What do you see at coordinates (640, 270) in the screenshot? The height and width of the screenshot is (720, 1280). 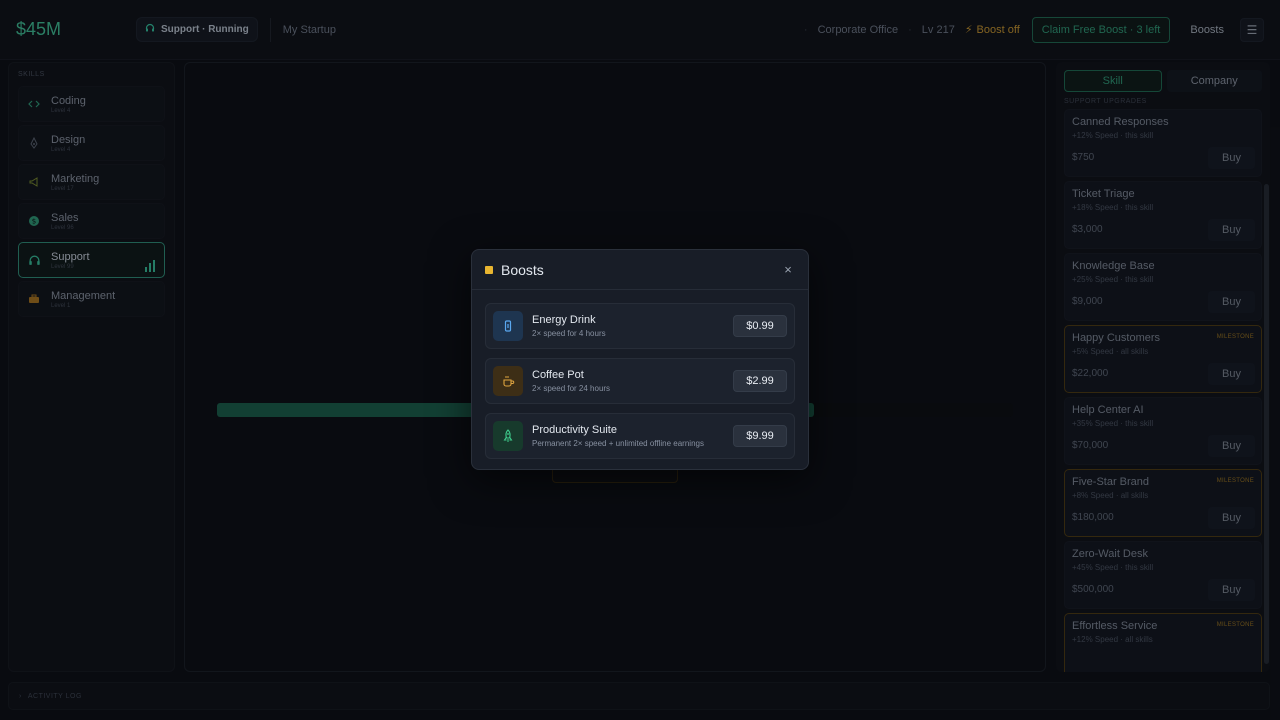 I see `modal-header: Boosts ×` at bounding box center [640, 270].